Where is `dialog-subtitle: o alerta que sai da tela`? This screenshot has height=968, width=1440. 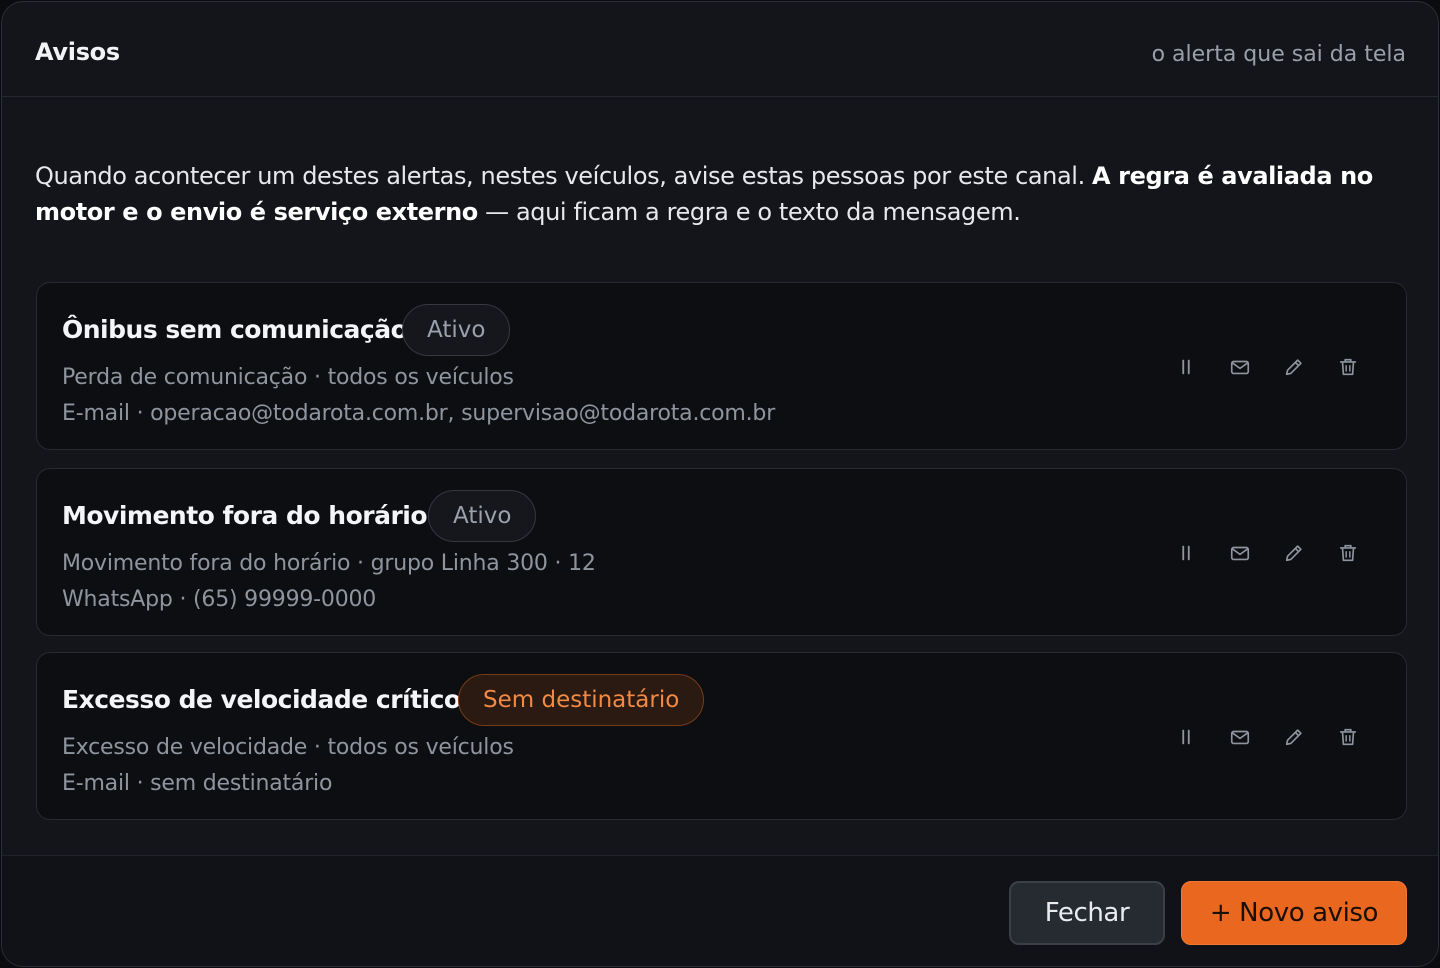
dialog-subtitle: o alerta que sai da tela is located at coordinates (1278, 54).